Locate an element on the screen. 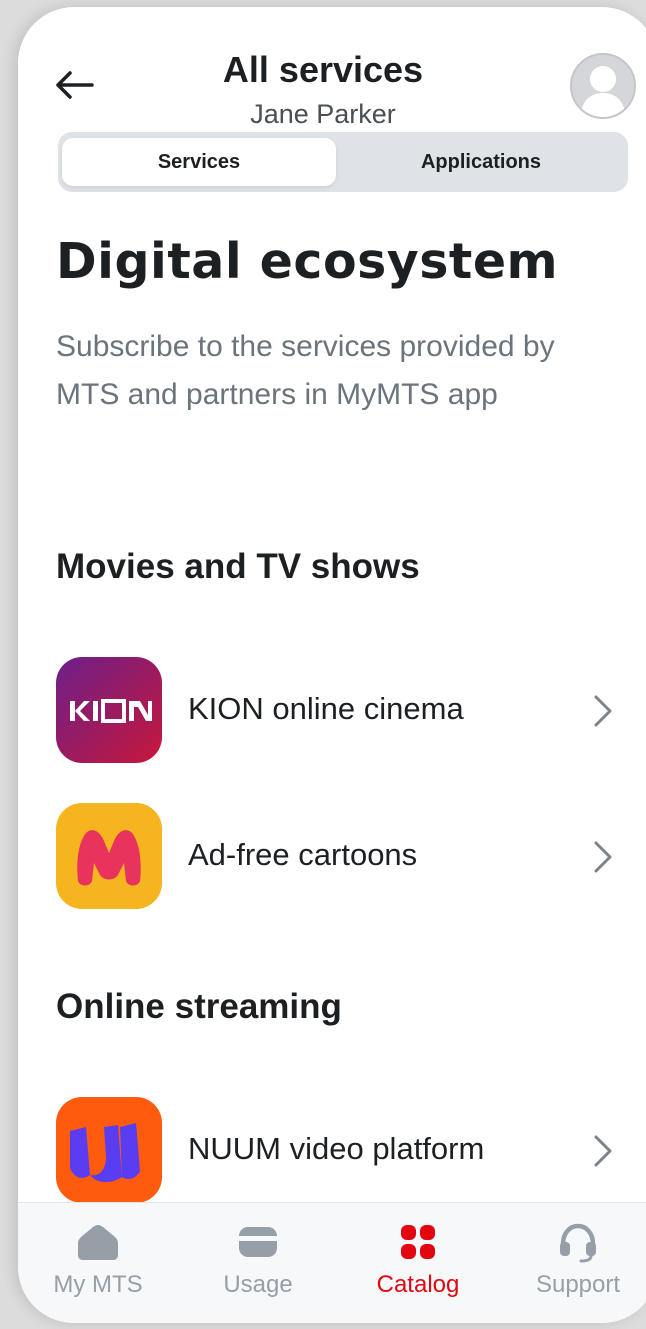 The width and height of the screenshot is (646, 1329). catalog-grid-icon is located at coordinates (418, 1242).